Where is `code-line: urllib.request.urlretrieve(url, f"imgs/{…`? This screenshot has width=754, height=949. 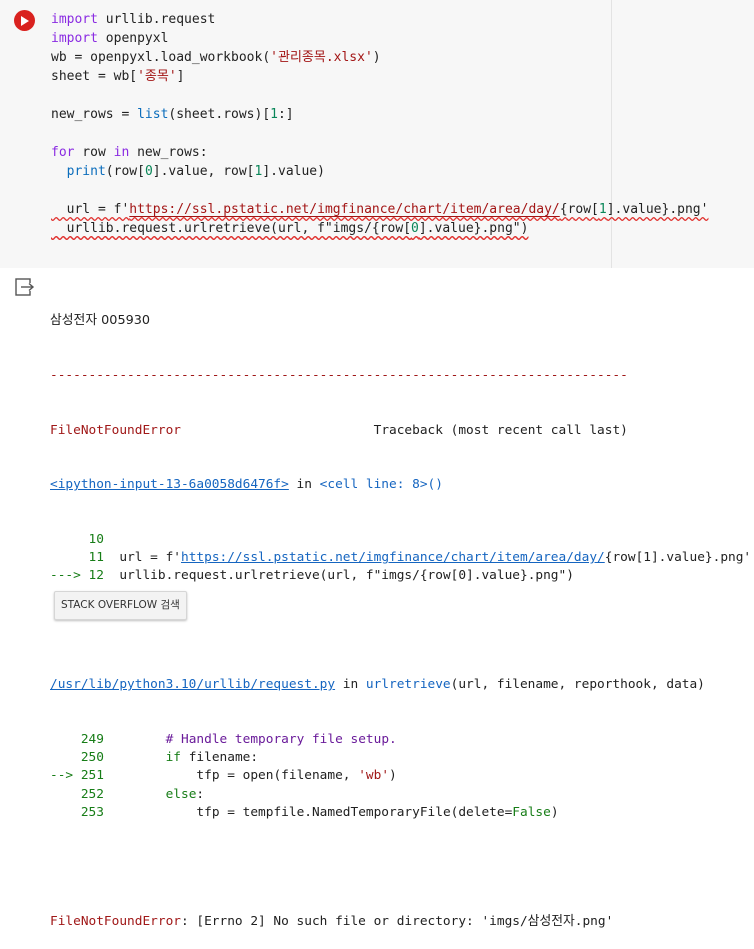
code-line: urllib.request.urlretrieve(url, f"imgs/{… is located at coordinates (290, 228).